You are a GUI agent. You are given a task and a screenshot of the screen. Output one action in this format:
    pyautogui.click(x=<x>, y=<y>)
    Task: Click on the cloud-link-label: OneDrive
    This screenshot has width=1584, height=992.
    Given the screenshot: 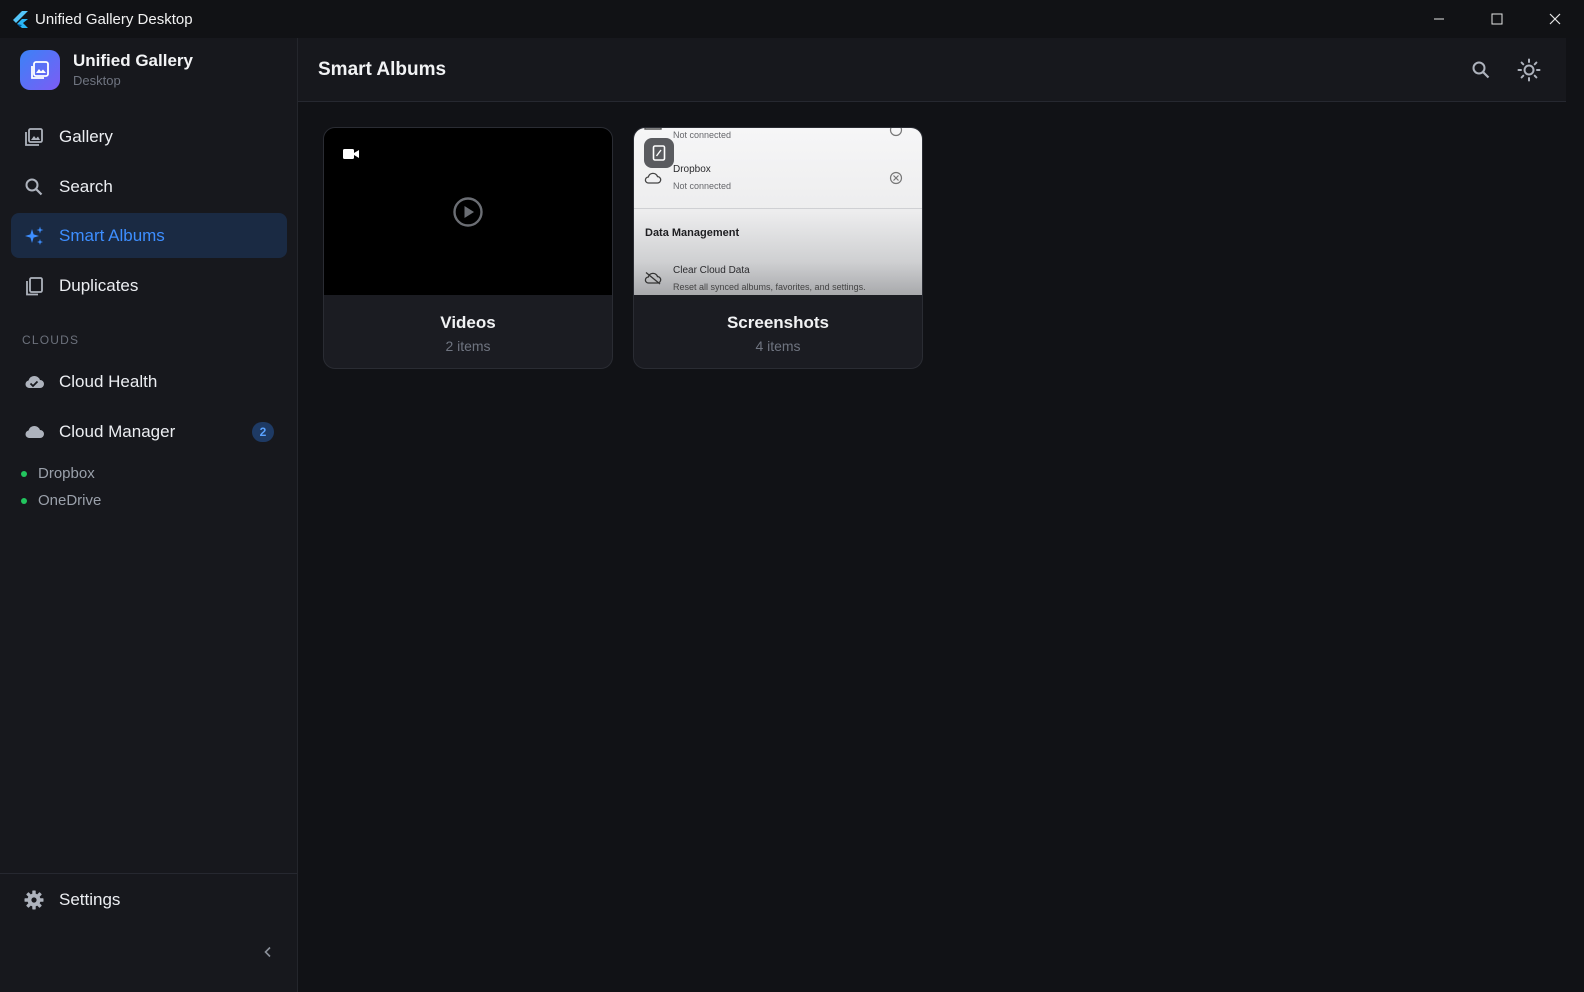 What is the action you would take?
    pyautogui.click(x=70, y=500)
    